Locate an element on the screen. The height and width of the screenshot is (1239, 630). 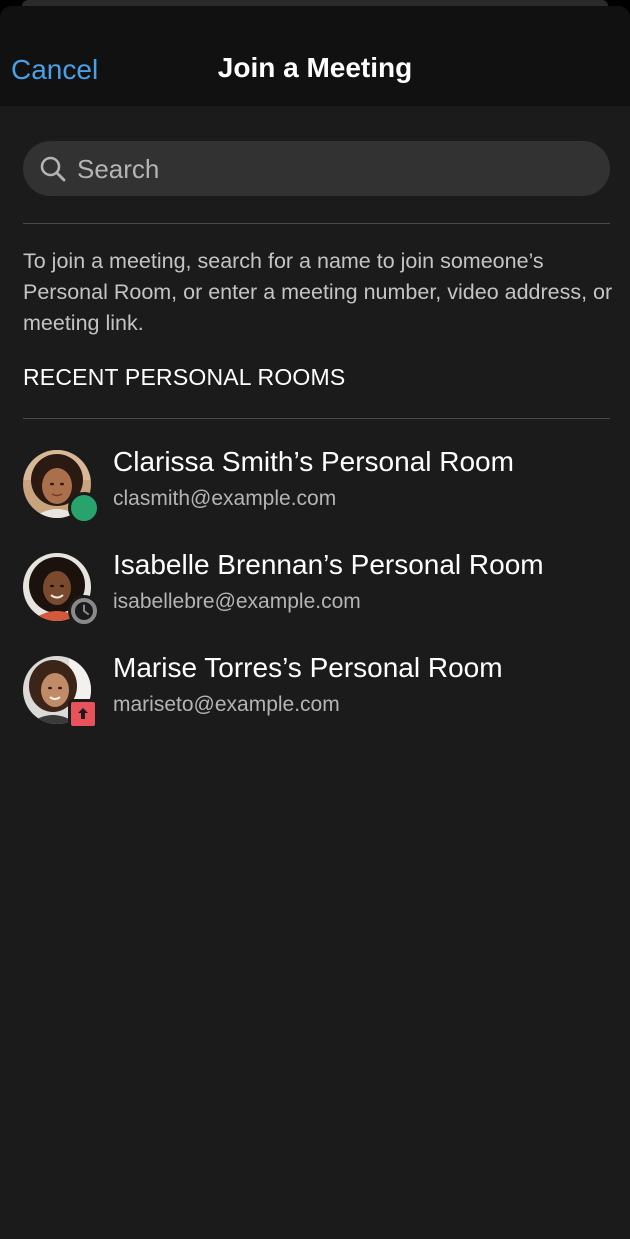
room-name: Isabelle Brennan’s Personal Room is located at coordinates (328, 564).